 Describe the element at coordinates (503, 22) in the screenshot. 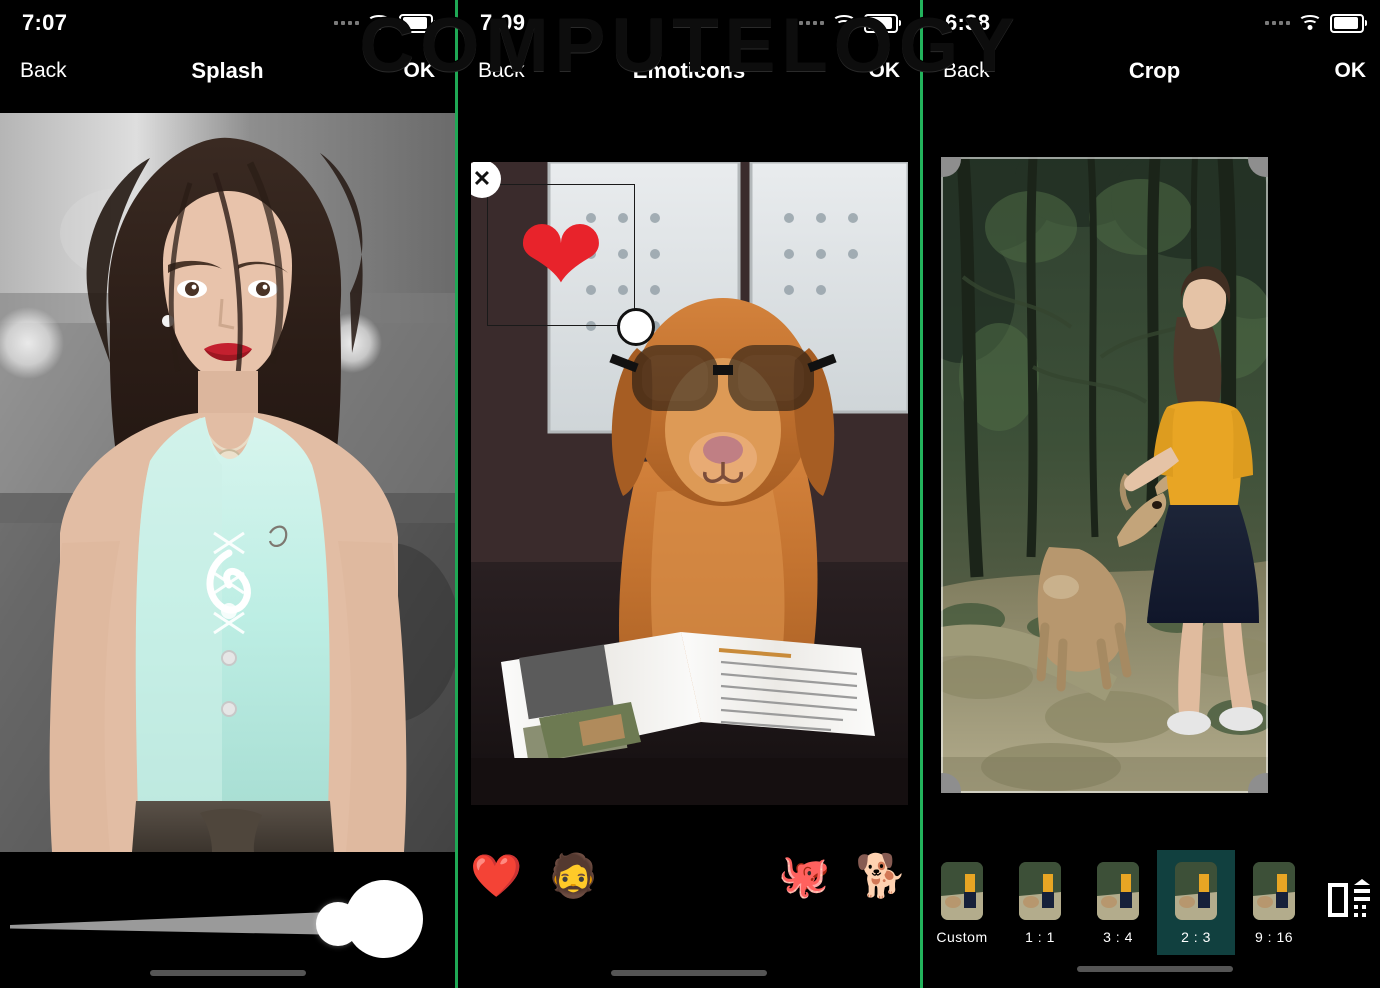

I see `status-clock: 7:09` at that location.